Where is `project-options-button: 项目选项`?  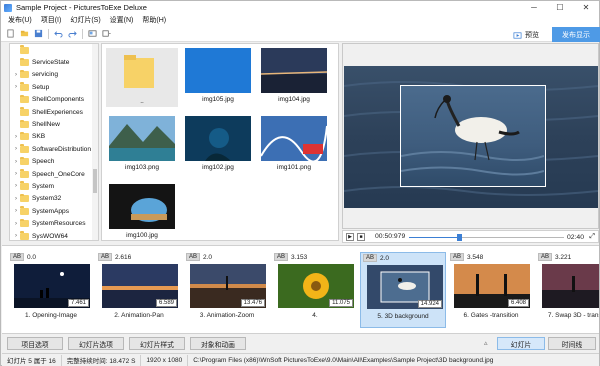 project-options-button: 项目选项 is located at coordinates (35, 343).